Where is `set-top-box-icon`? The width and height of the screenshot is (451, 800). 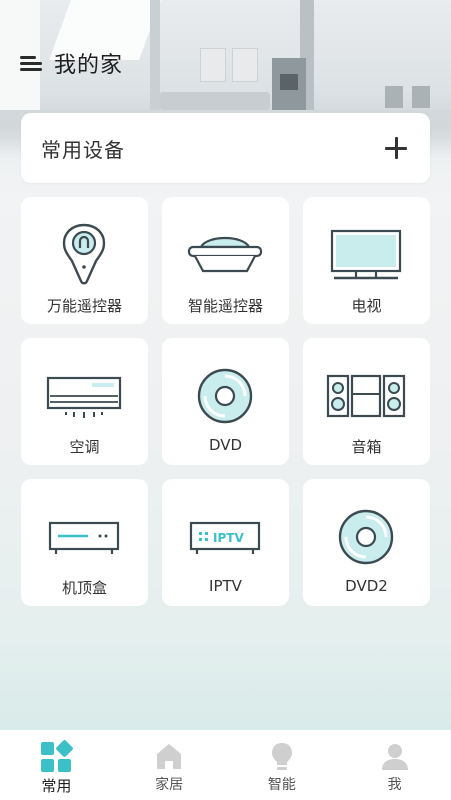 set-top-box-icon is located at coordinates (84, 537).